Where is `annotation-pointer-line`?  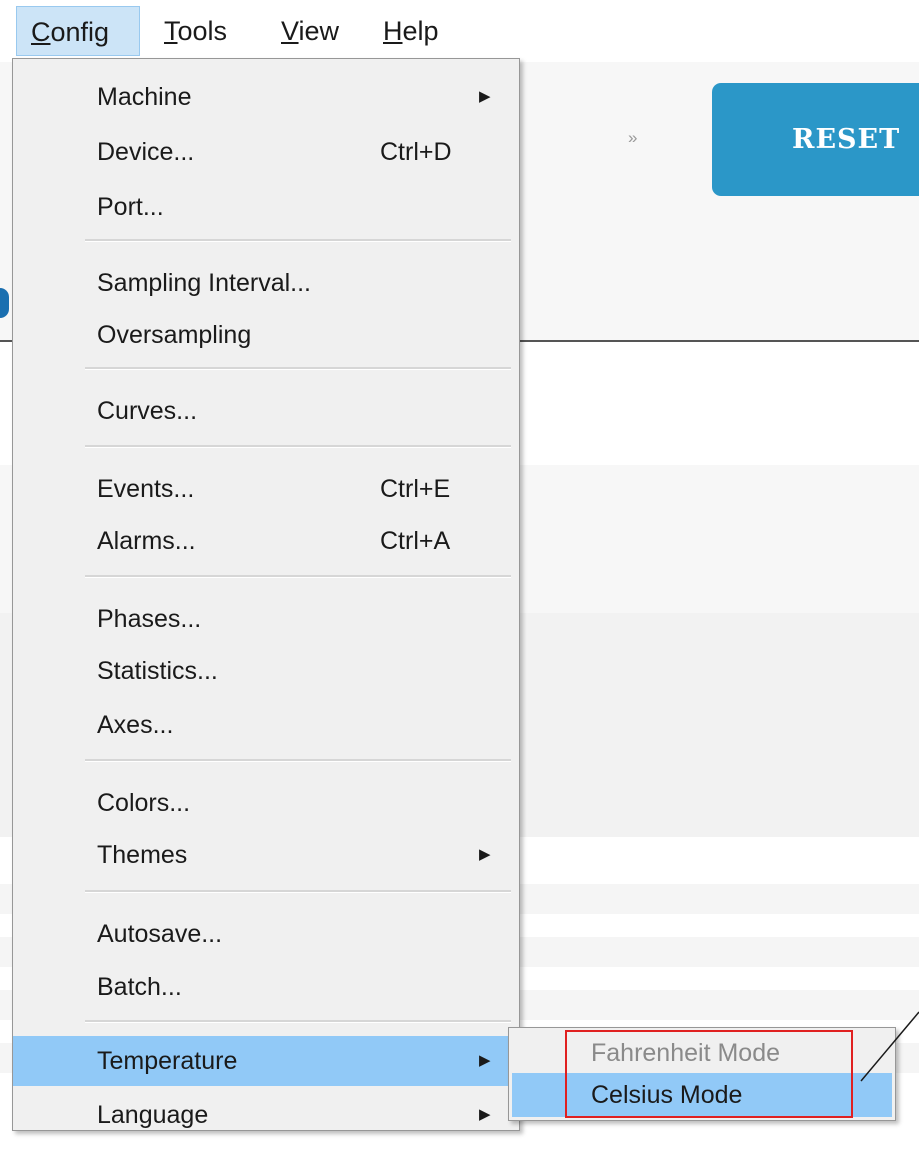
annotation-pointer-line is located at coordinates (889, 1046).